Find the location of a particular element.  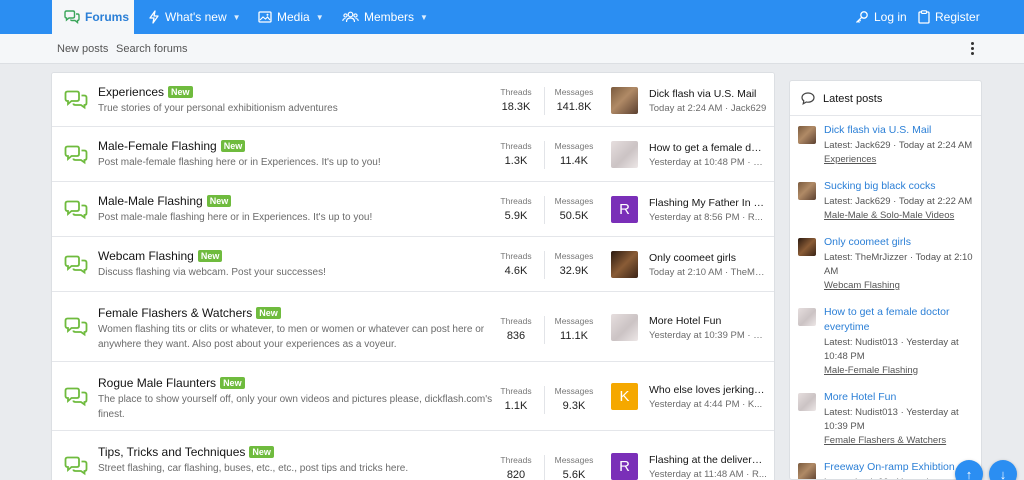

last-post-meta: Yesterday at 10:39 PM · Nudist013 is located at coordinates (708, 335).